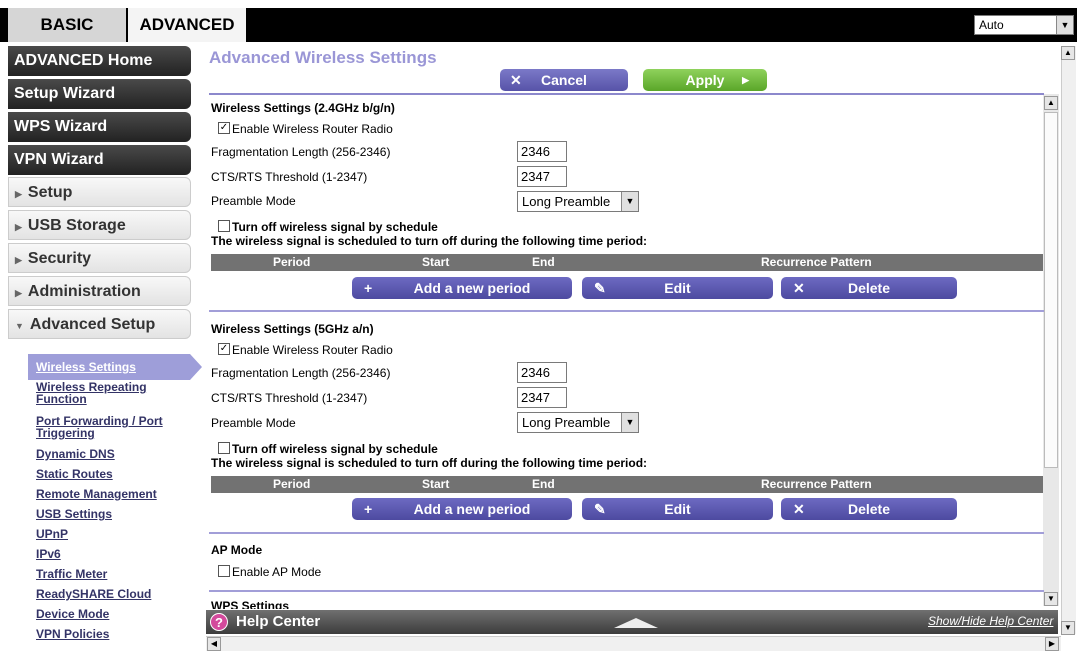 This screenshot has height=652, width=1077. I want to click on wifi24-schedule-checkbox, so click(224, 226).